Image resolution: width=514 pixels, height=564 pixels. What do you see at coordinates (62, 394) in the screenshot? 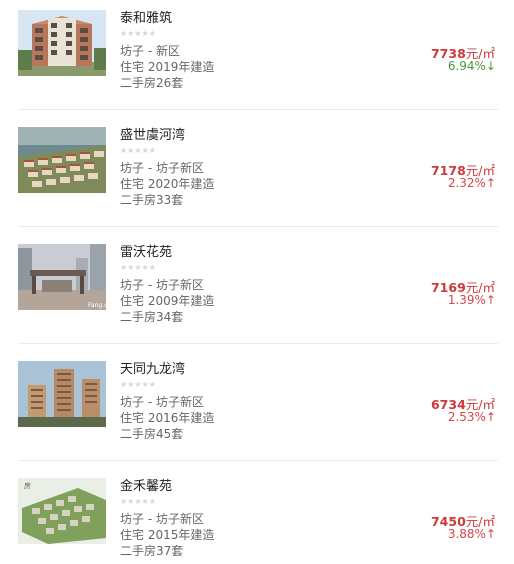
I see `towers-photo-icon` at bounding box center [62, 394].